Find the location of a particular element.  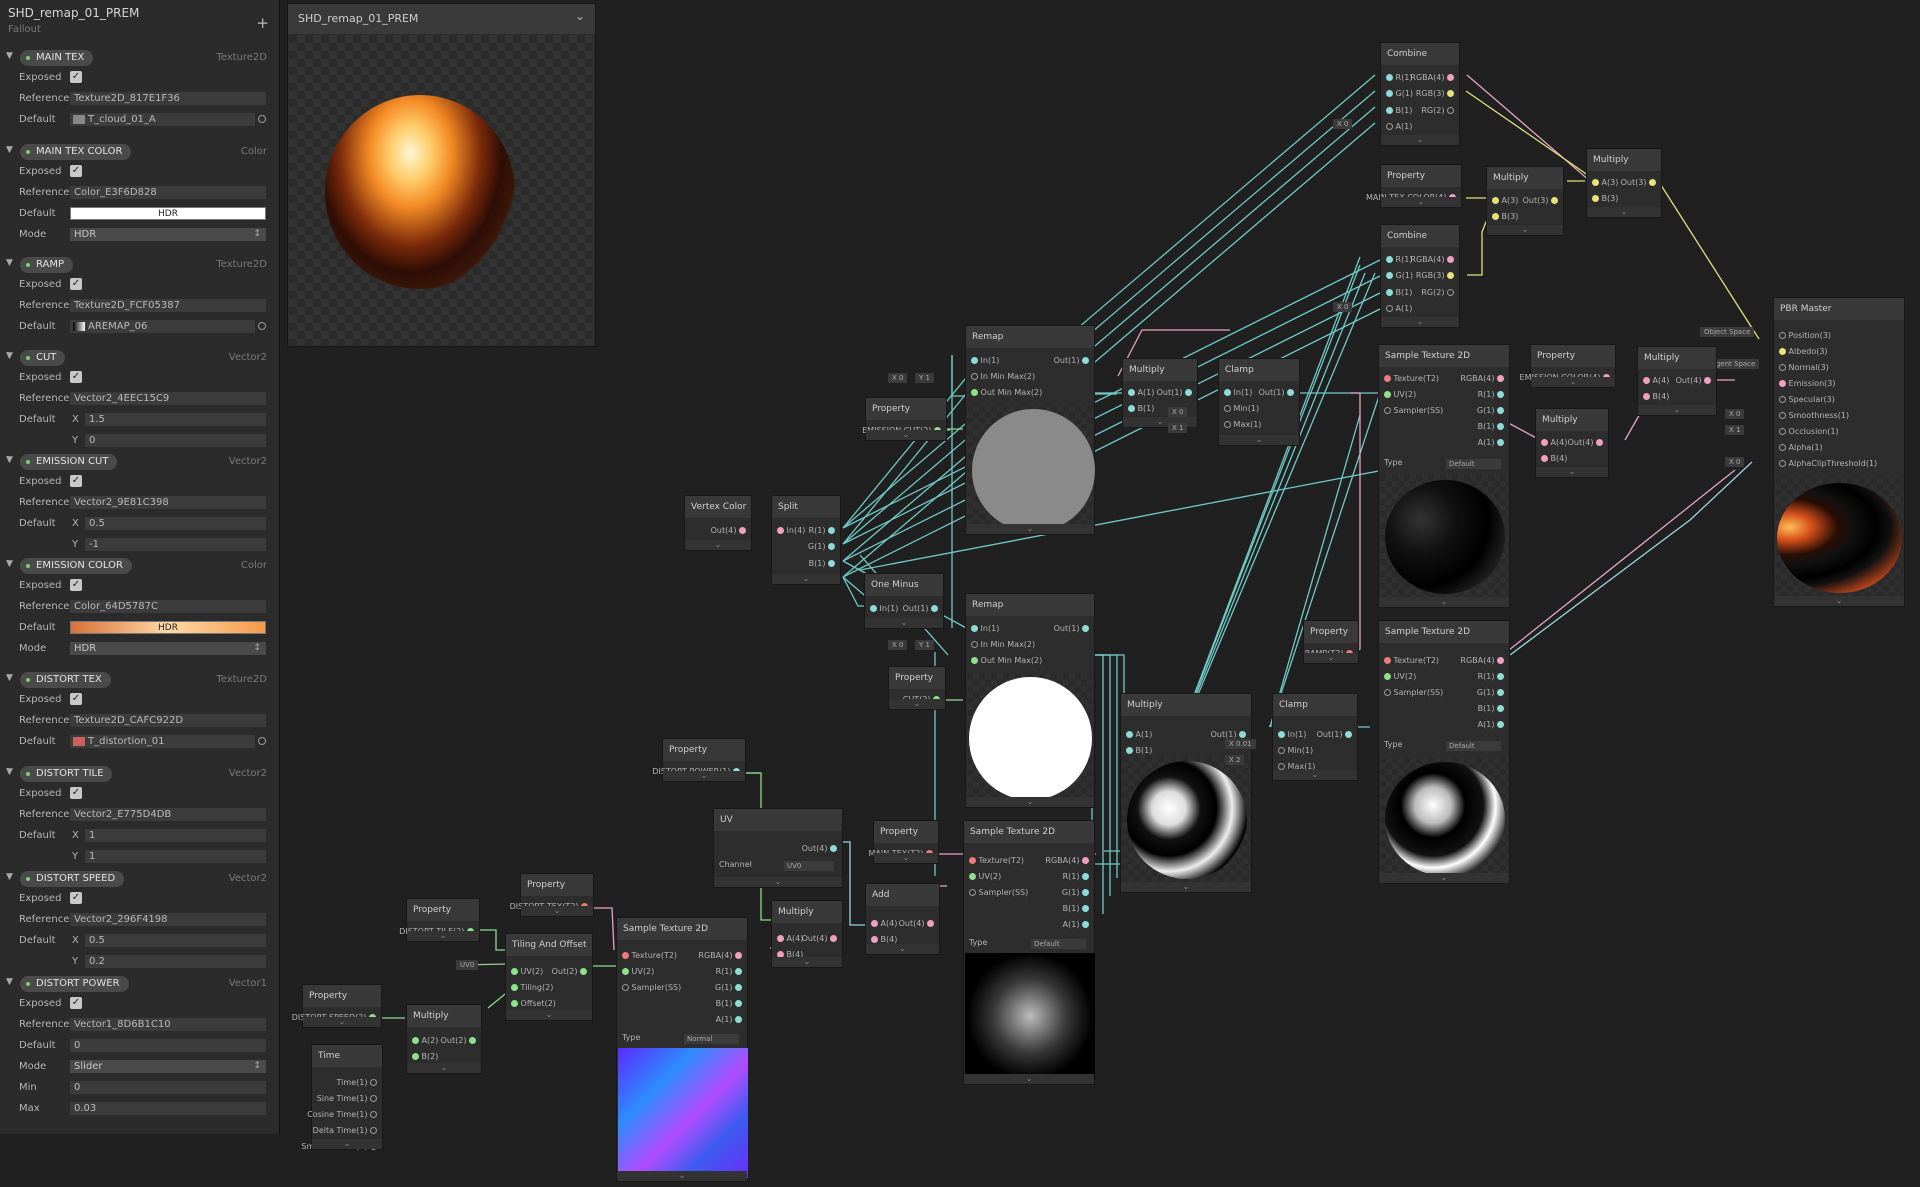

multiply-node-8: Multiply A(2) B(2) Out(2) ⌄ is located at coordinates (444, 1039).